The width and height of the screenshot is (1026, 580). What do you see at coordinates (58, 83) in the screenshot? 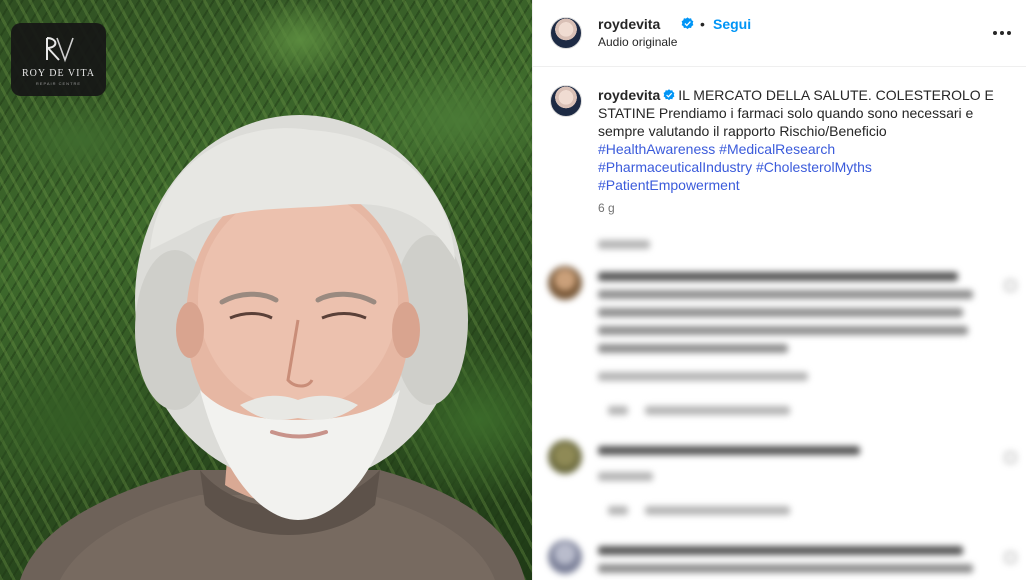
I see `logo-subtitle: REPAIR CENTRE` at bounding box center [58, 83].